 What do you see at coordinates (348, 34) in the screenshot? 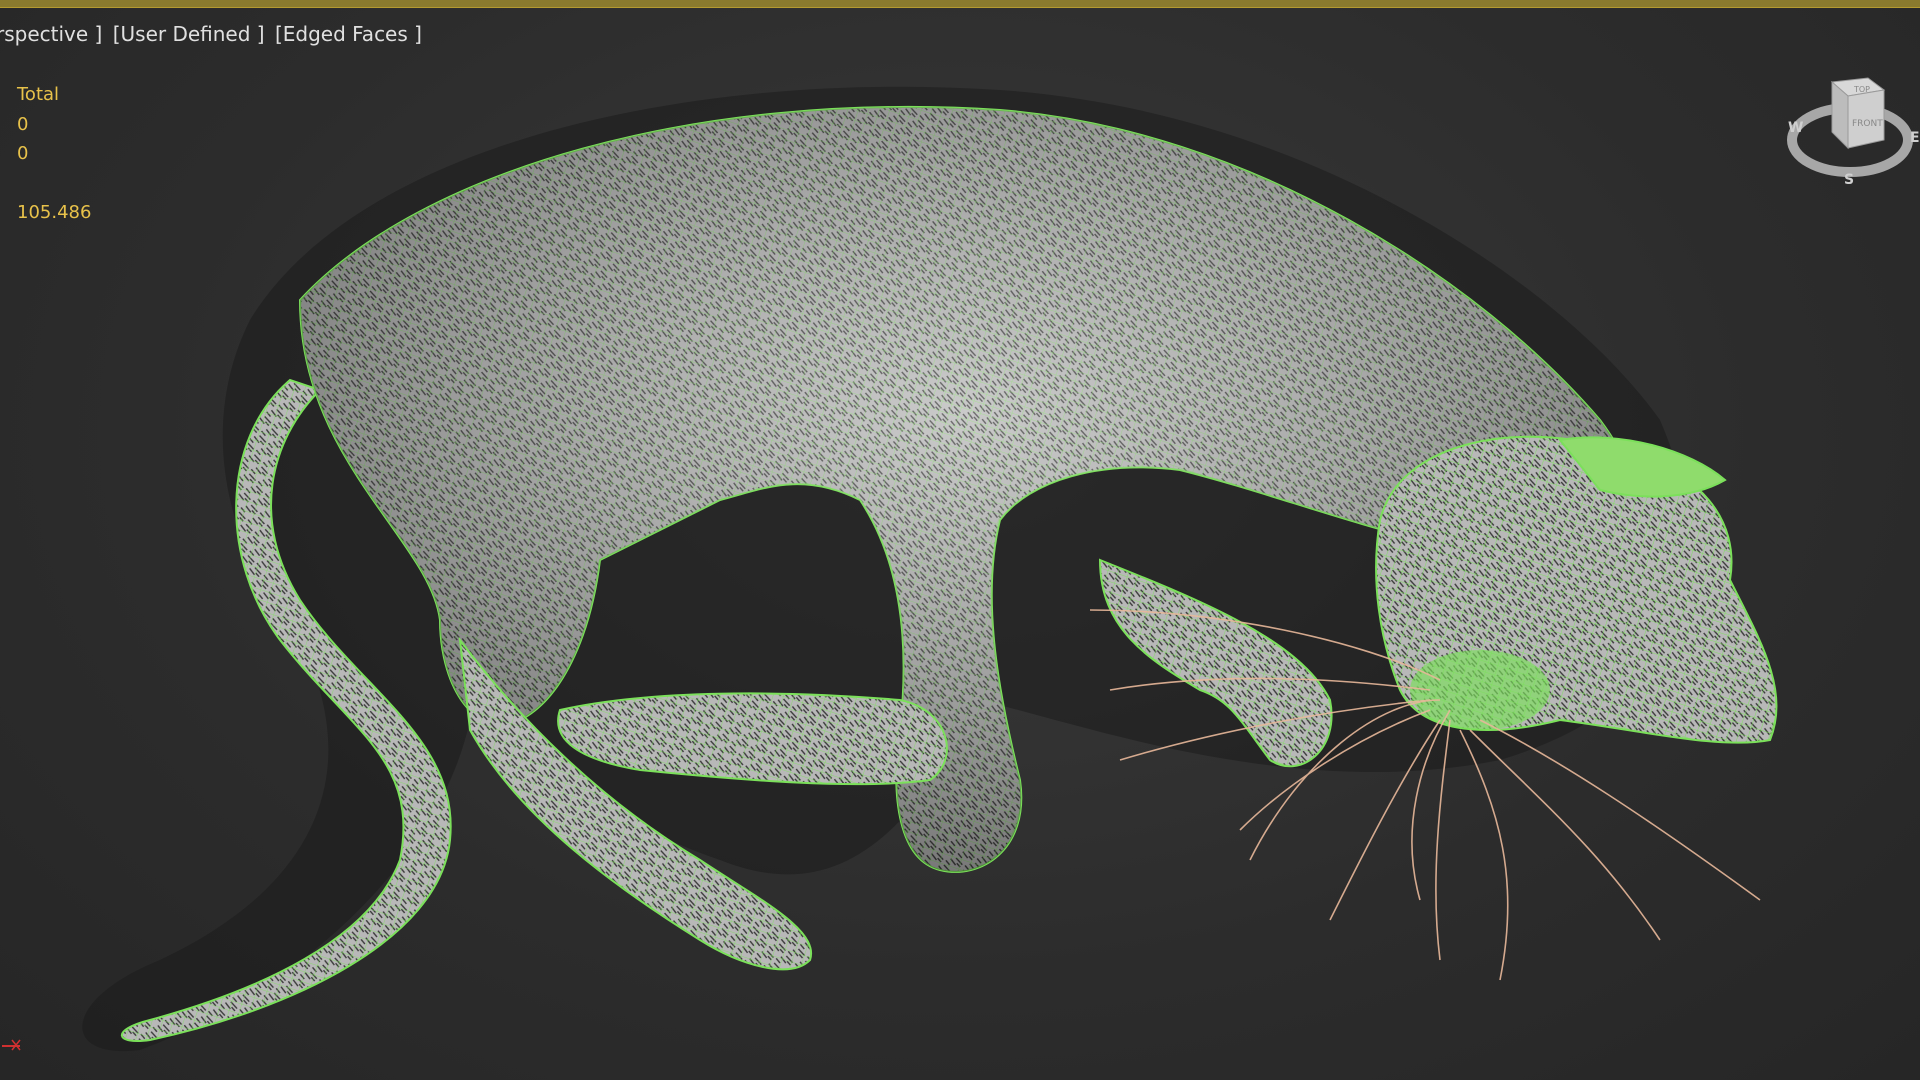
I see `viewport-shading-label: [Edged Faces ]` at bounding box center [348, 34].